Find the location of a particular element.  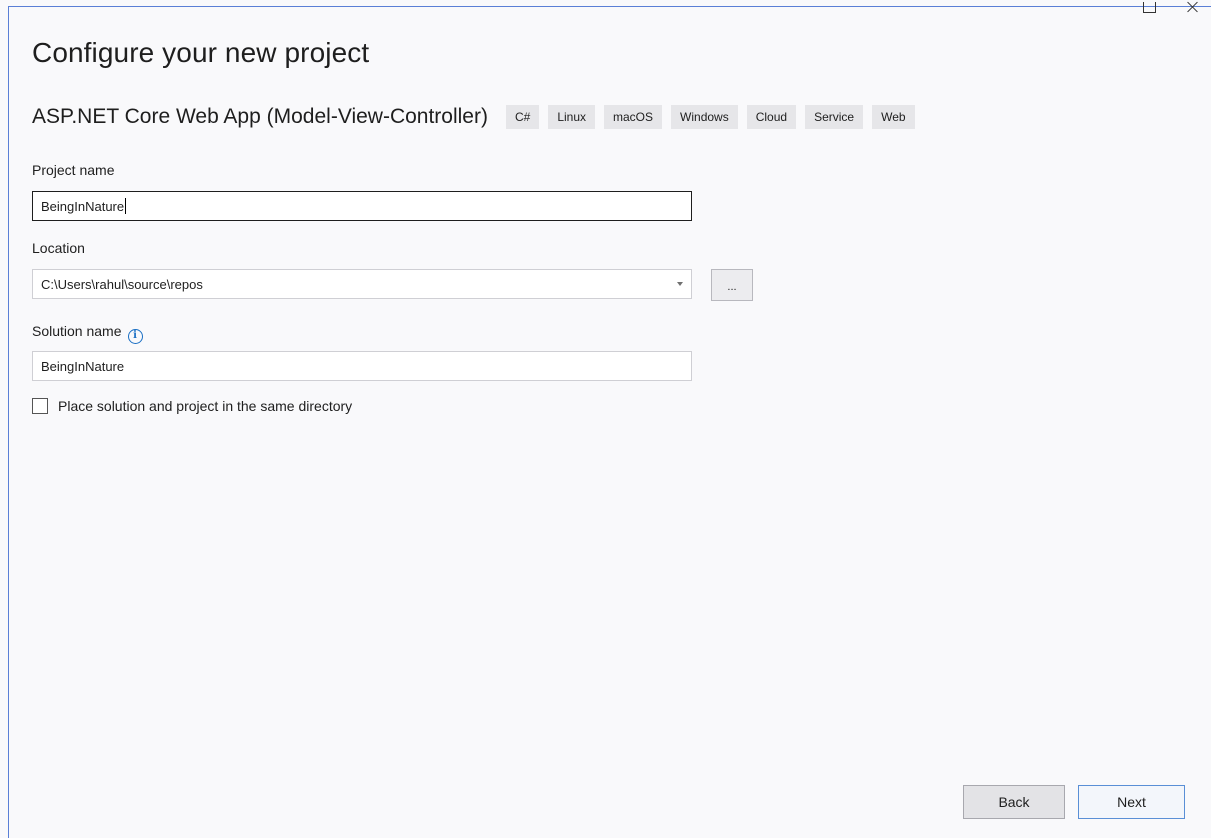

solution-name-input: BeingInNature is located at coordinates (362, 366).